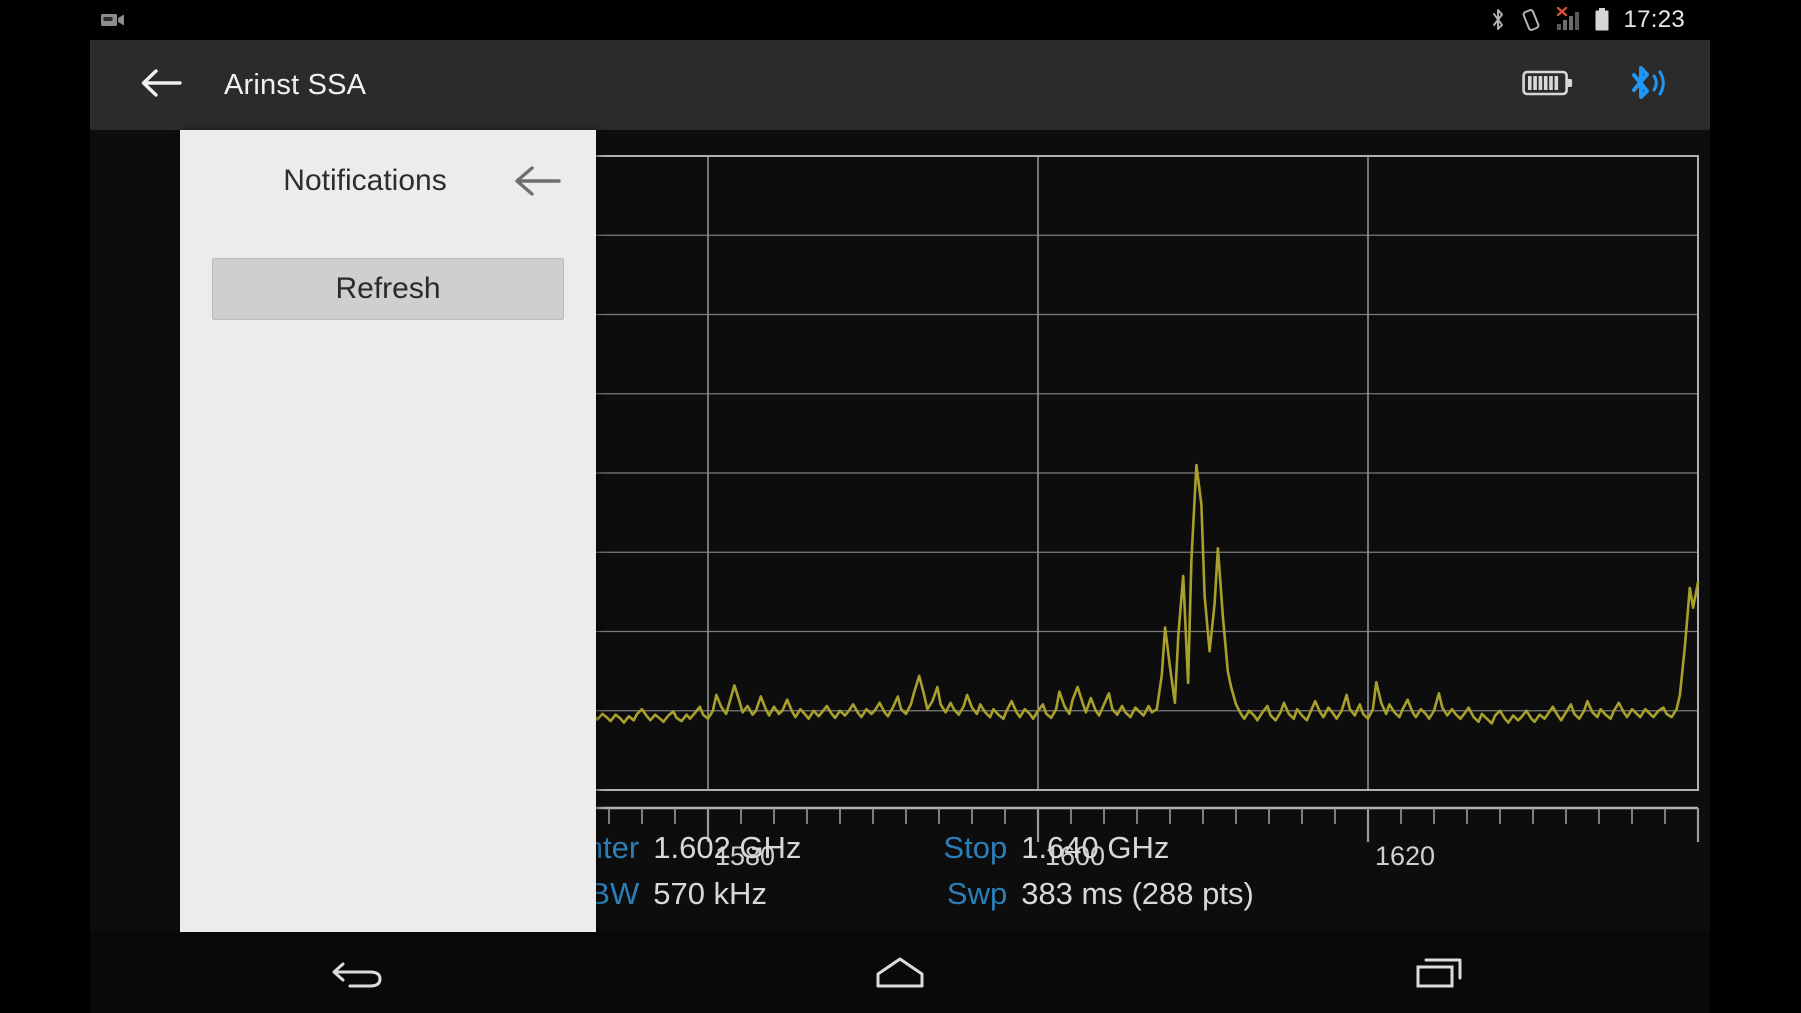  I want to click on status-bar: 17:23, so click(900, 20).